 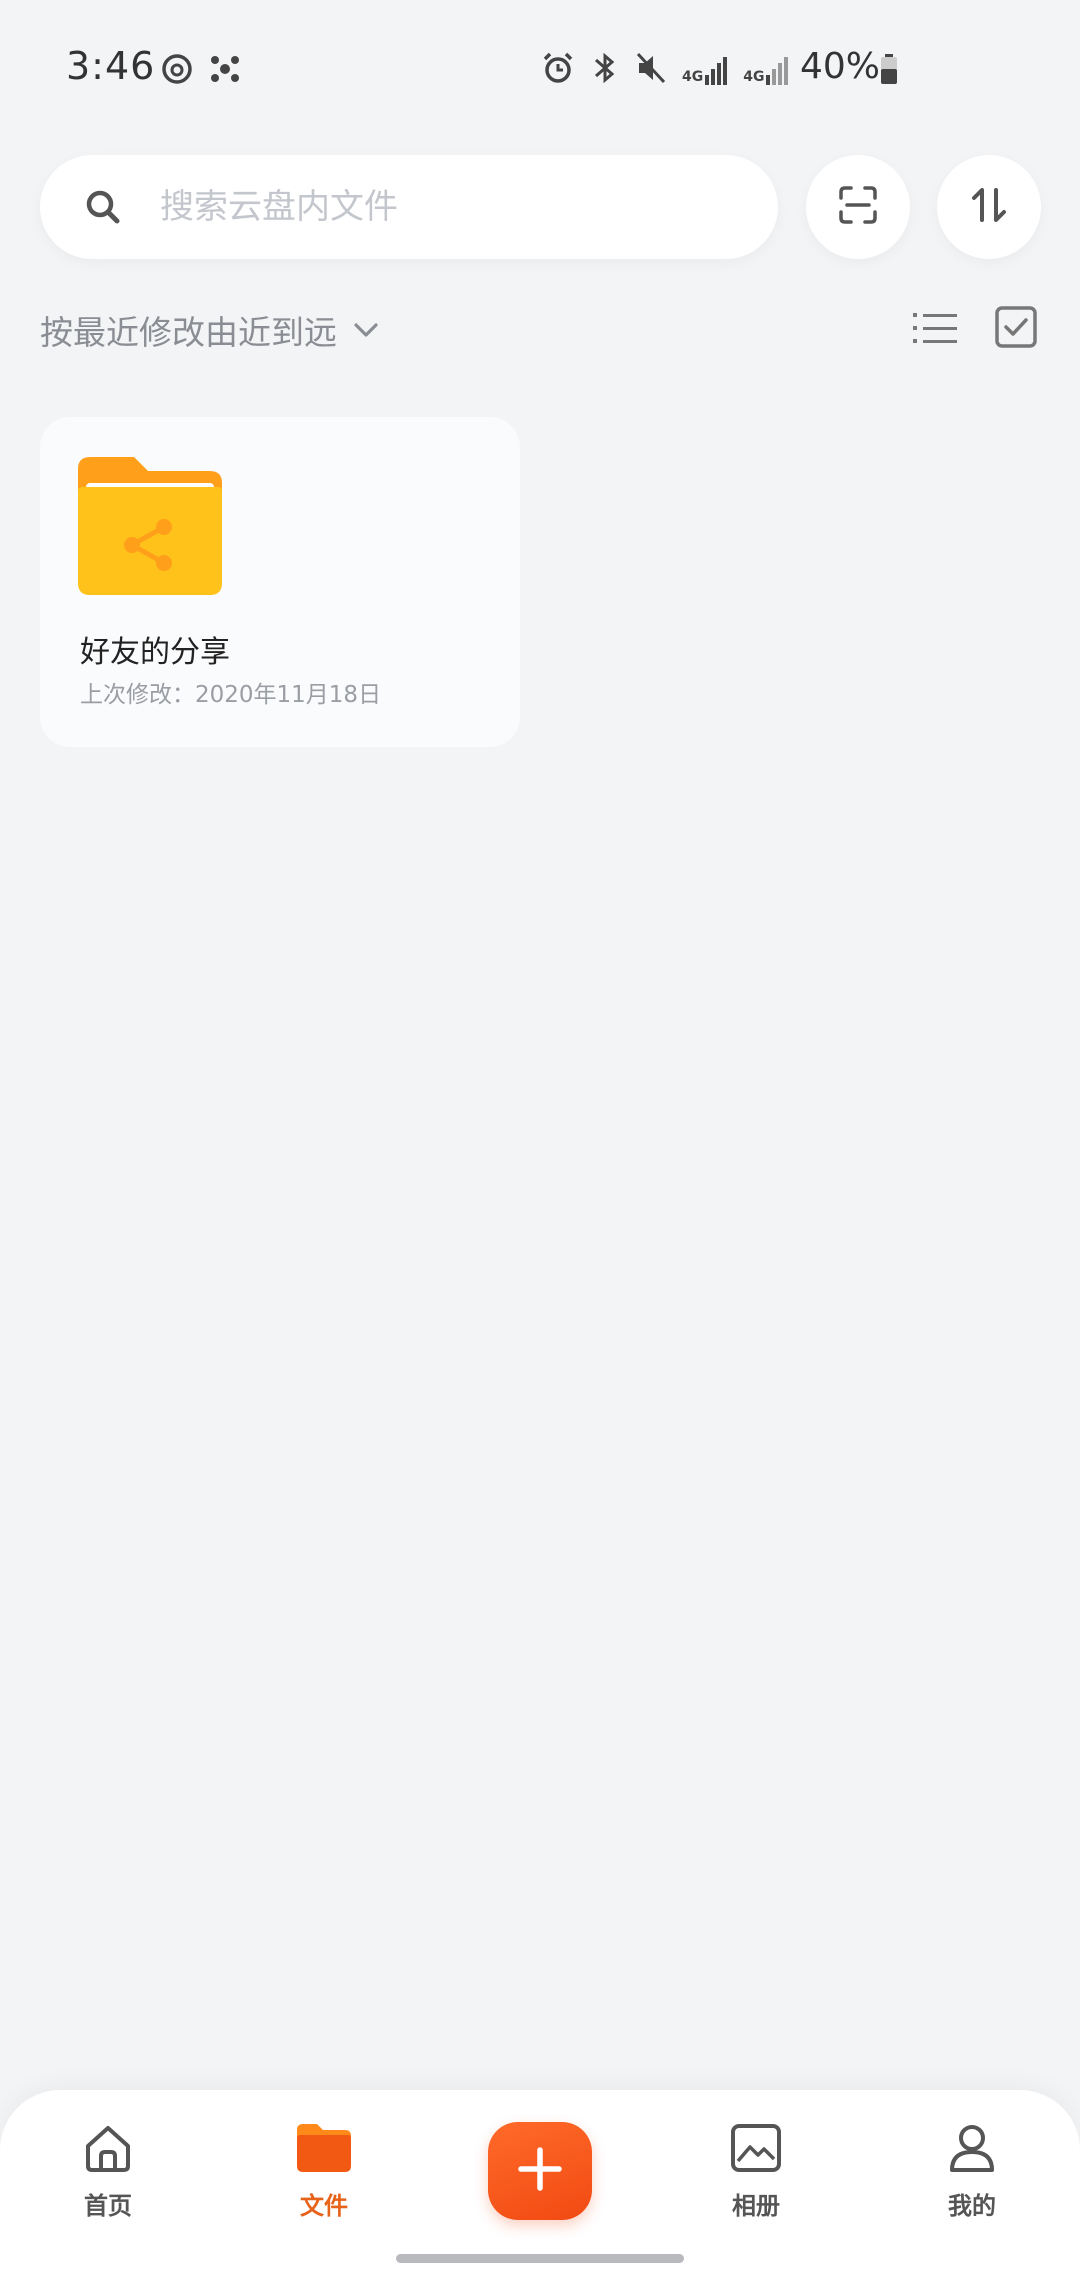 I want to click on search-icon, so click(x=103, y=207).